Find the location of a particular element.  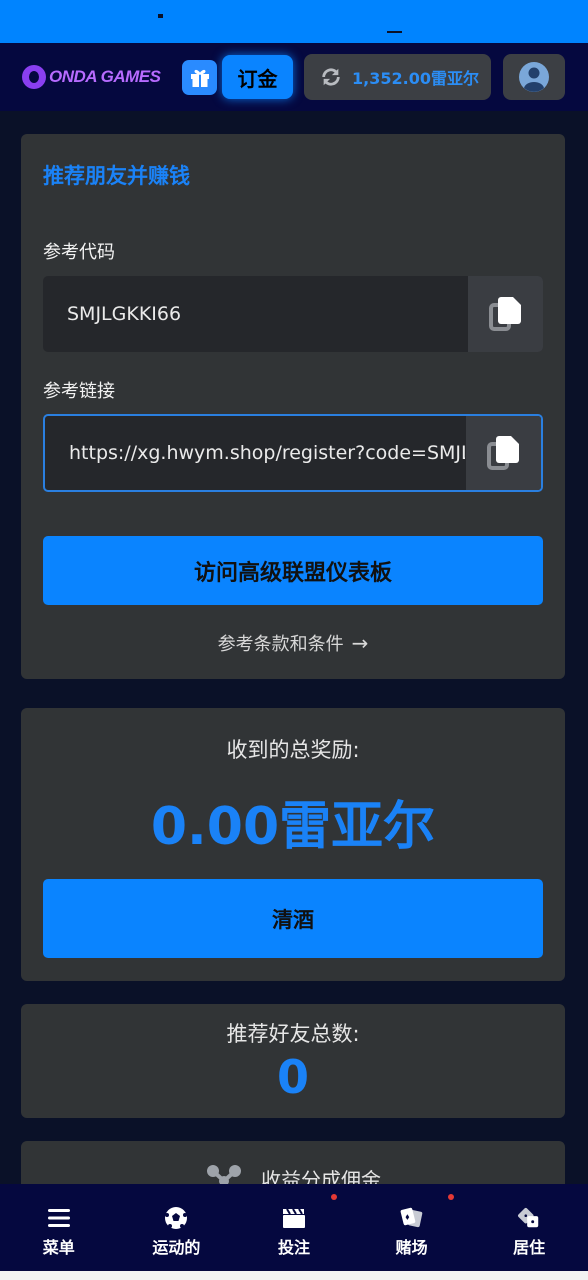

gift-icon is located at coordinates (199, 78).